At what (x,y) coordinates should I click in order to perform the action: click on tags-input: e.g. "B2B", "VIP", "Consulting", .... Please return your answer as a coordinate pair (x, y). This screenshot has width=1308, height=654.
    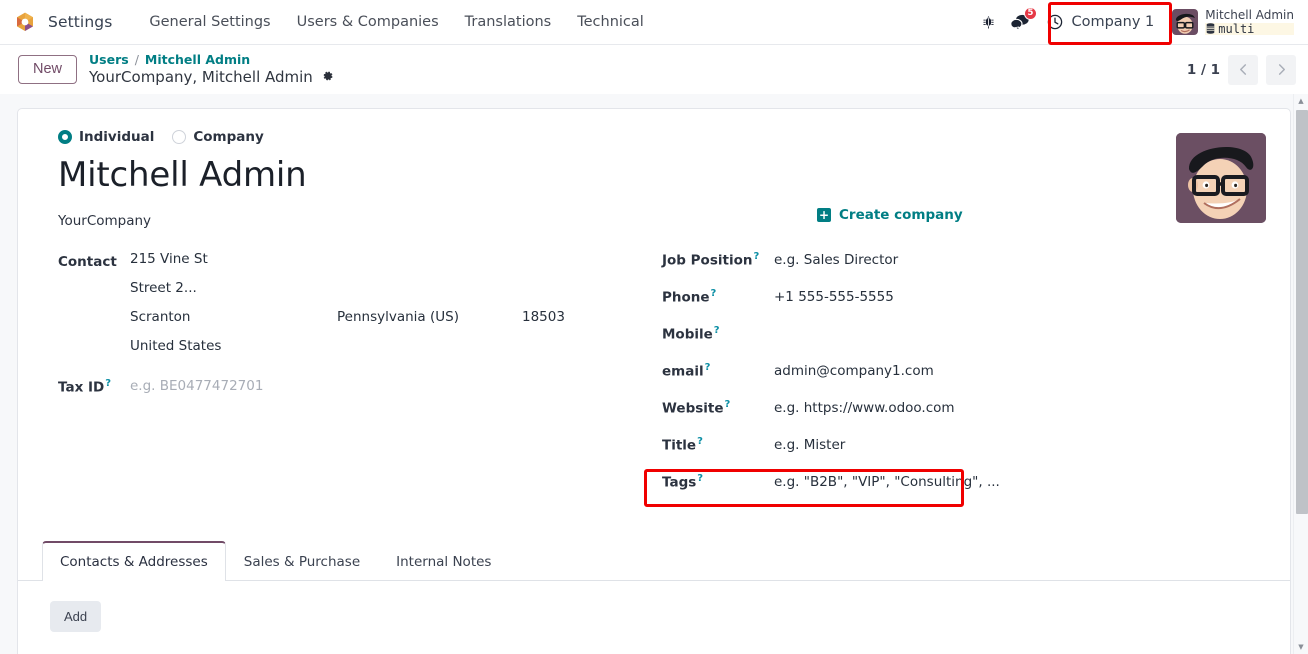
    Looking at the image, I should click on (887, 482).